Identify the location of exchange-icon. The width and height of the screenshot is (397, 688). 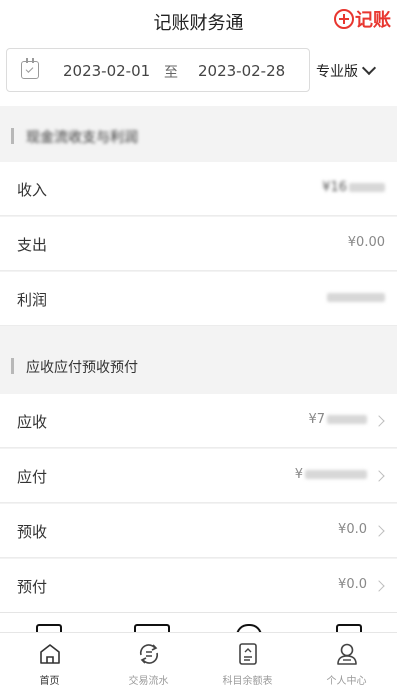
(148, 654).